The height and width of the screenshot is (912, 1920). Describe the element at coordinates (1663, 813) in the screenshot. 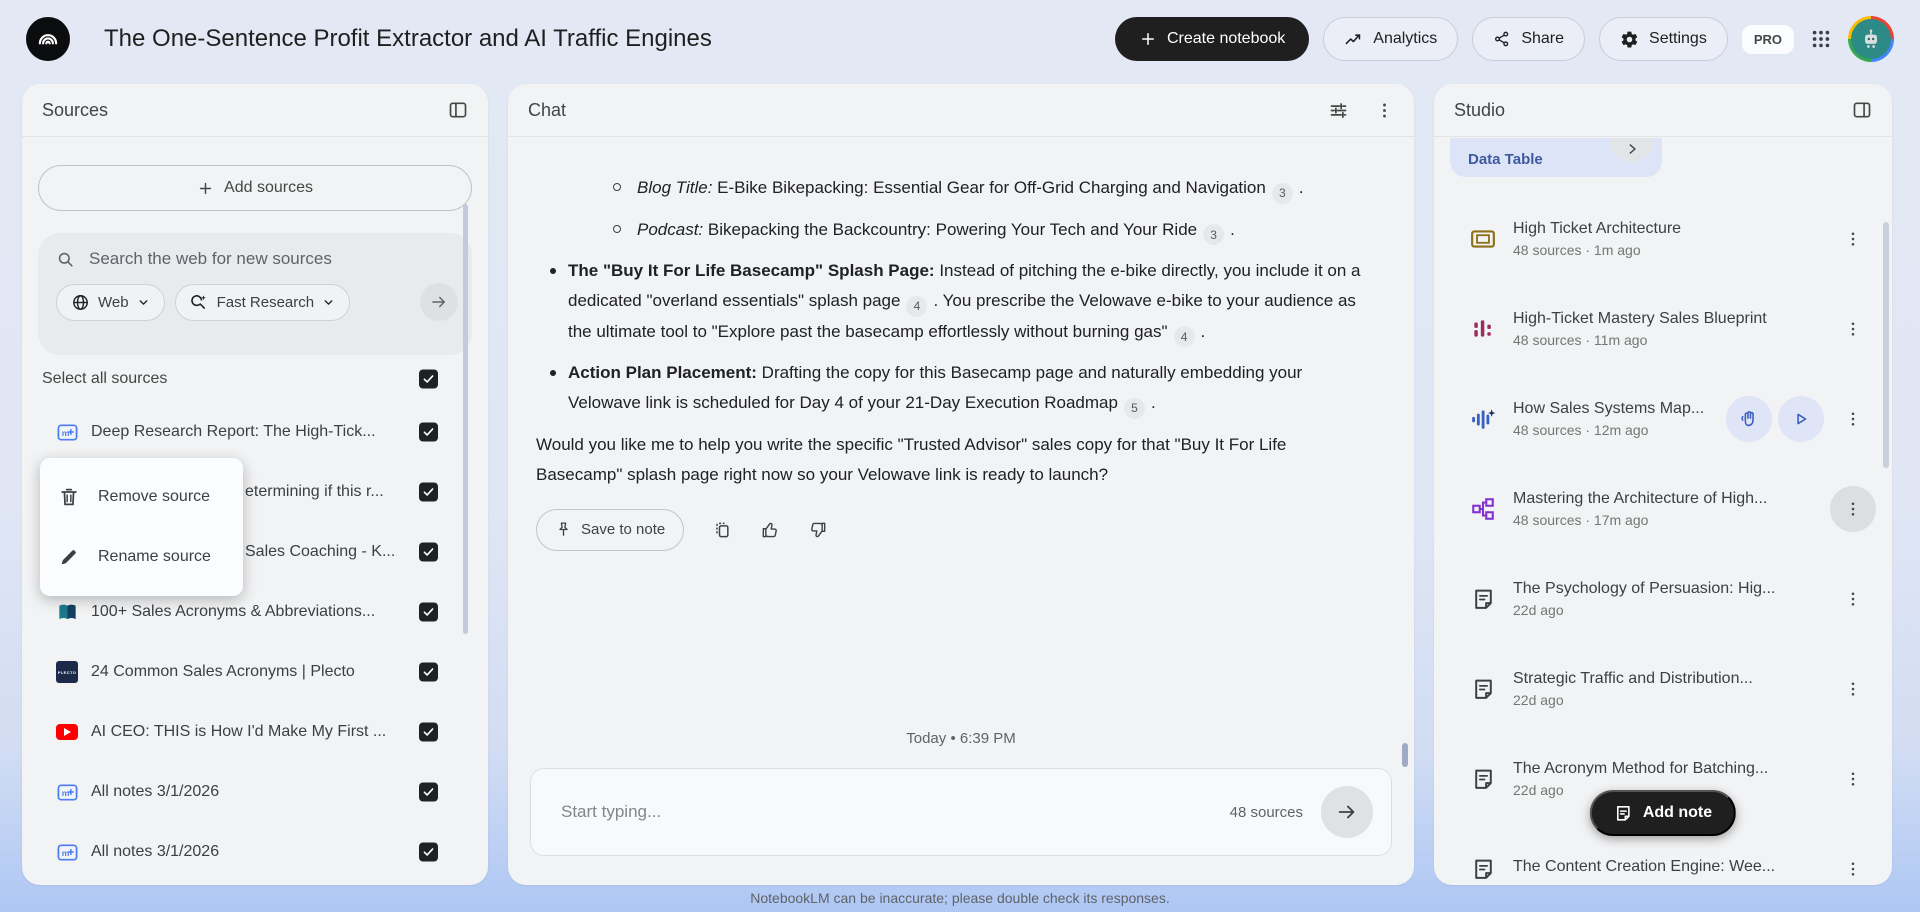

I see `add-note-button: Add note` at that location.